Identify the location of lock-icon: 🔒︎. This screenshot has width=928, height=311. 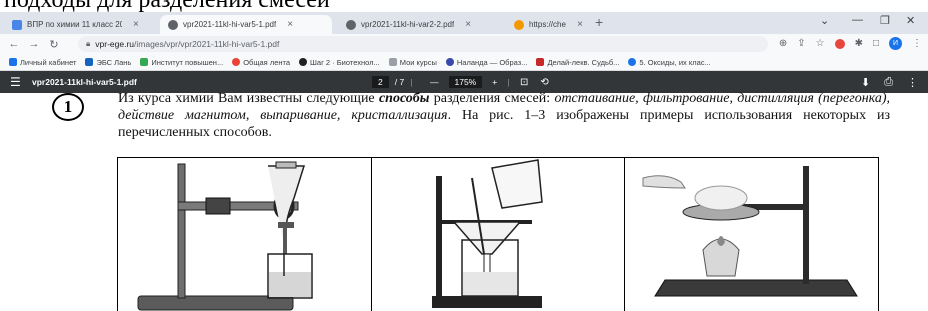
(88, 44).